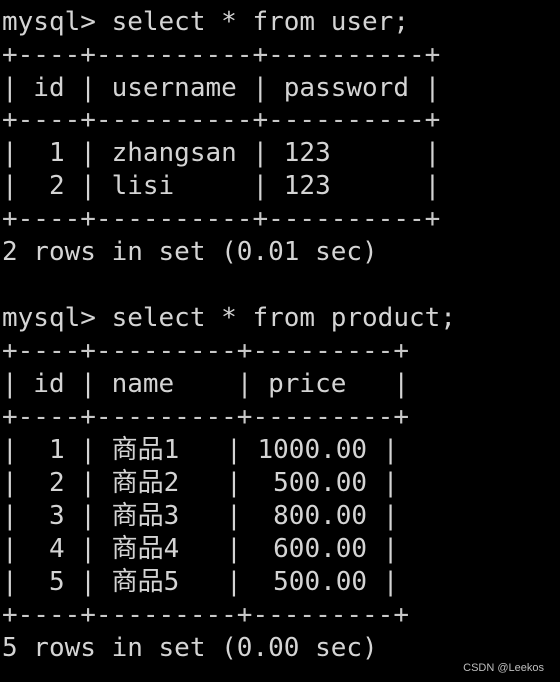 Image resolution: width=560 pixels, height=682 pixels. What do you see at coordinates (205, 22) in the screenshot?
I see `prompt-line-user-query: mysql> select * from user;` at bounding box center [205, 22].